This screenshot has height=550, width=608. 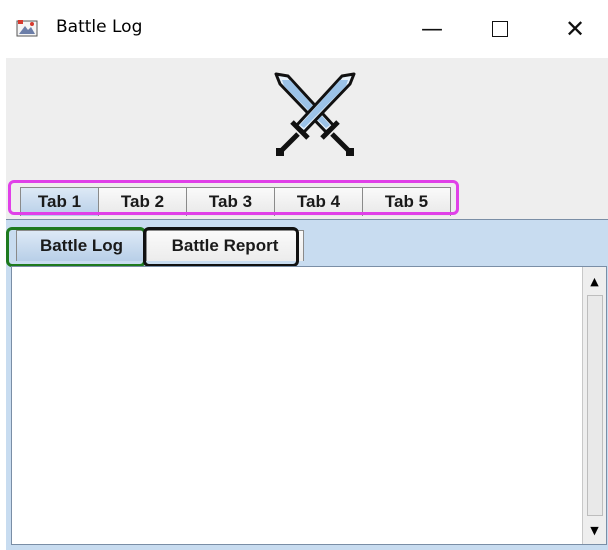 I want to click on close-icon: ✕, so click(x=575, y=29).